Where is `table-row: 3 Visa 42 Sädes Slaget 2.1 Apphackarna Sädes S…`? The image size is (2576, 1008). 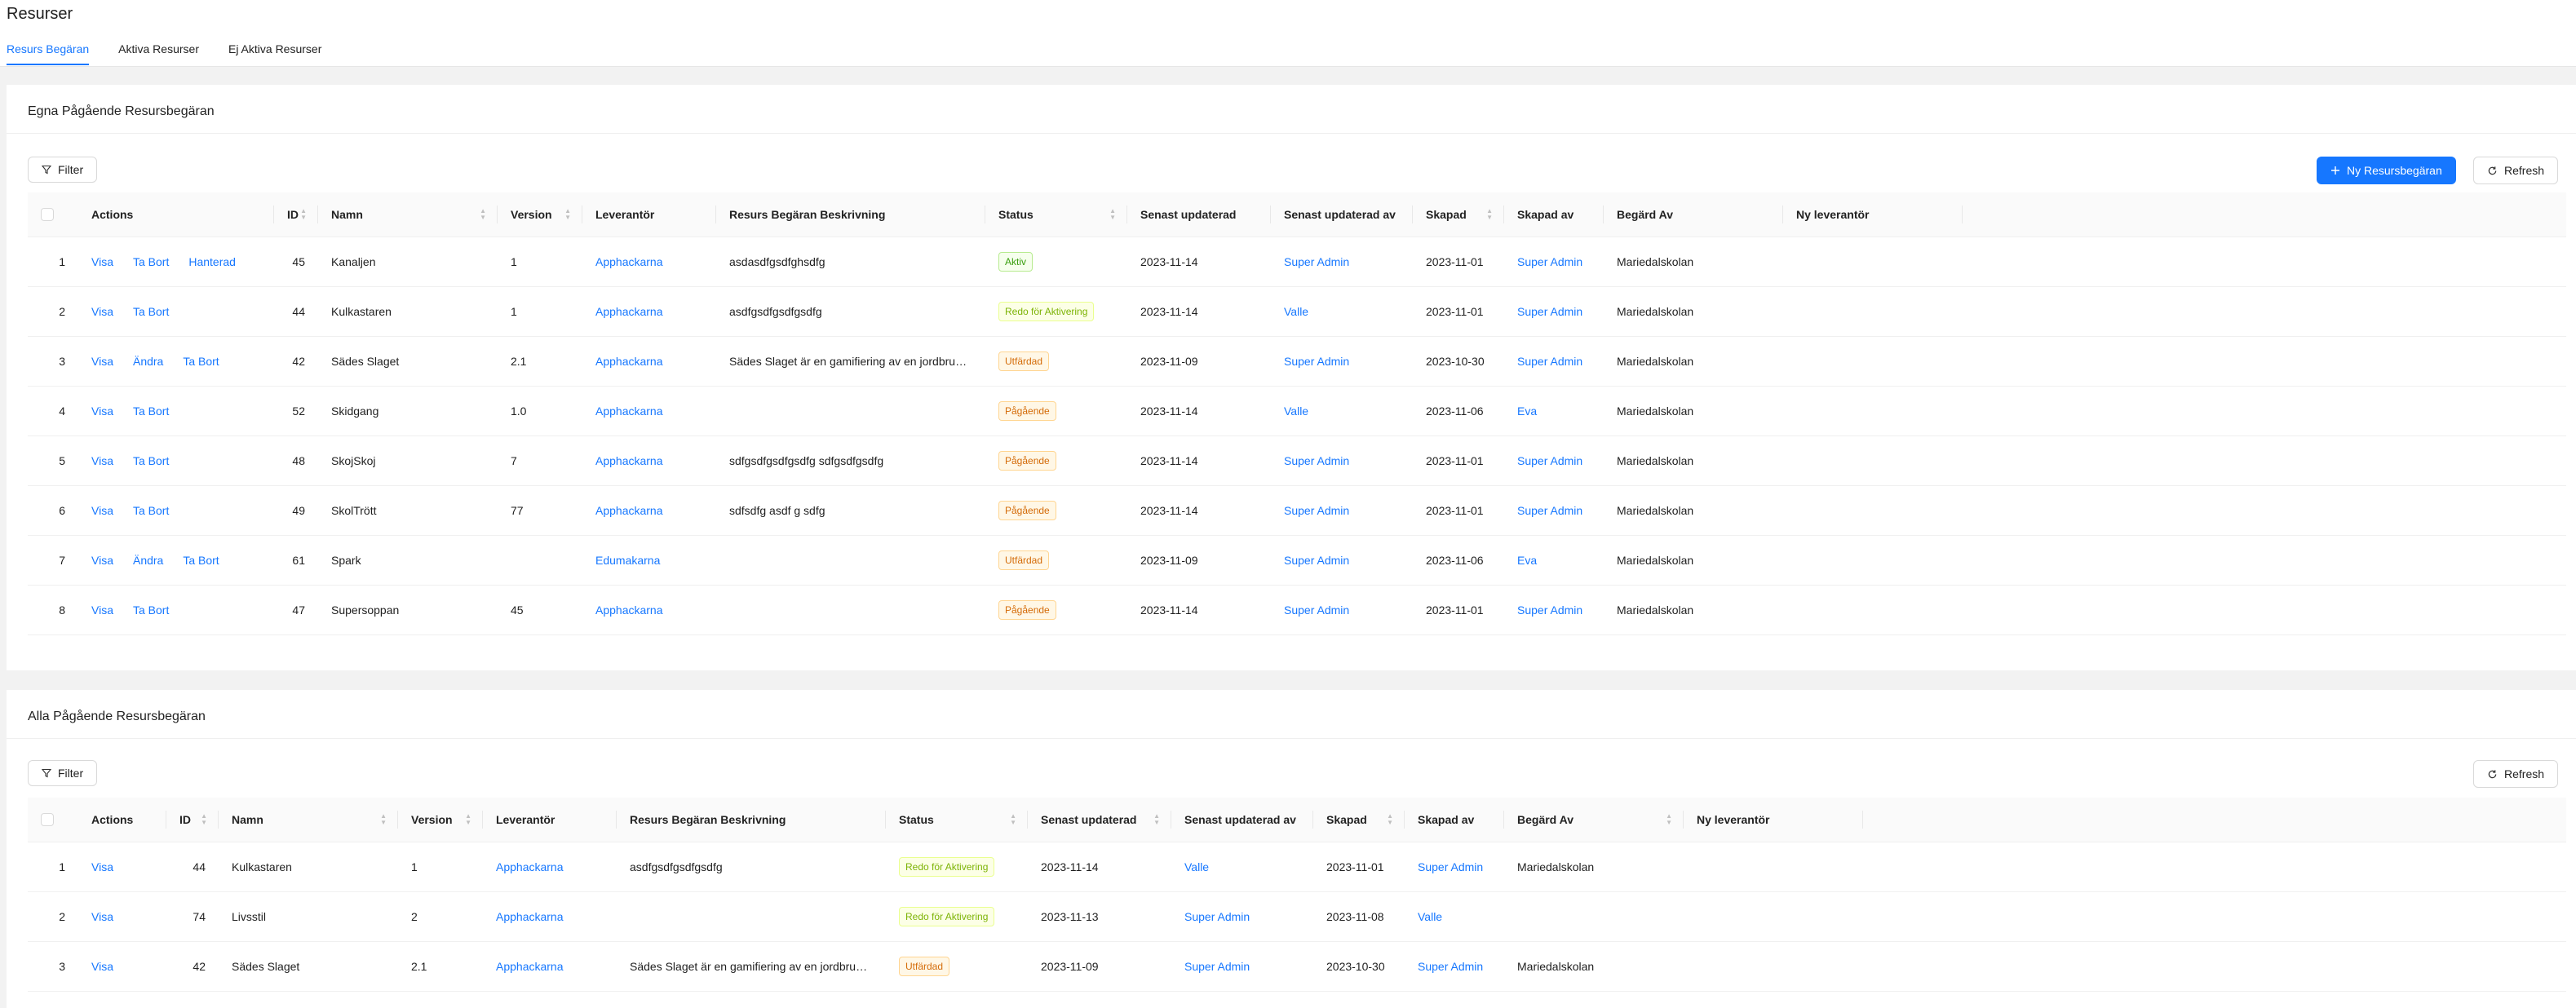 table-row: 3 Visa 42 Sädes Slaget 2.1 Apphackarna Sädes S… is located at coordinates (1297, 967).